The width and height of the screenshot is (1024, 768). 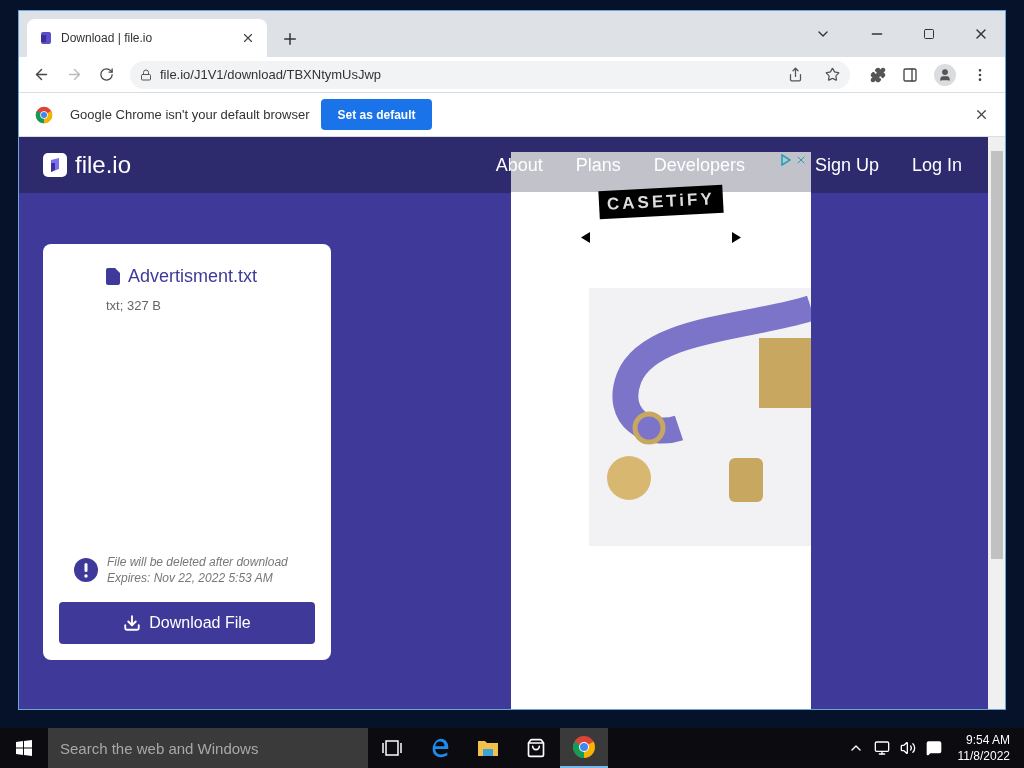 I want to click on reload-icon, so click(x=106, y=74).